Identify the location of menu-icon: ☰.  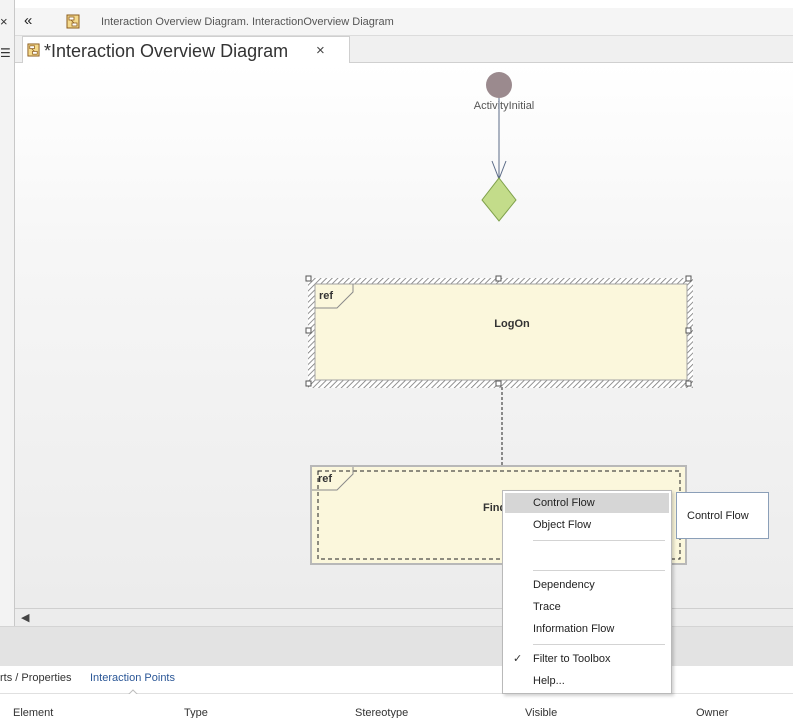
(5, 53).